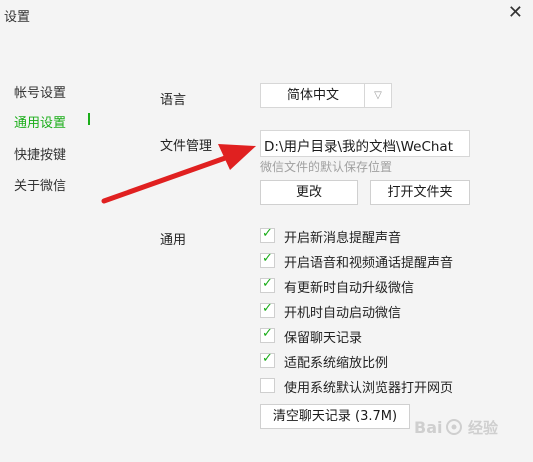 The height and width of the screenshot is (462, 533). Describe the element at coordinates (456, 427) in the screenshot. I see `baidu-logo-icon: Bai 经验` at that location.